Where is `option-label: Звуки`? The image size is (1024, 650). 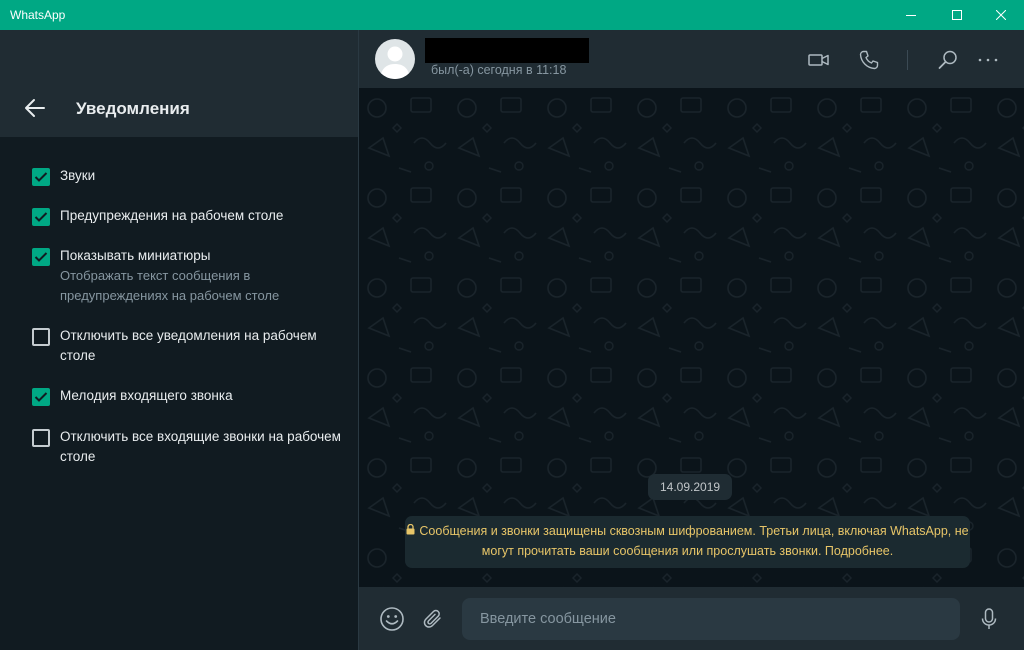
option-label: Звуки is located at coordinates (78, 175).